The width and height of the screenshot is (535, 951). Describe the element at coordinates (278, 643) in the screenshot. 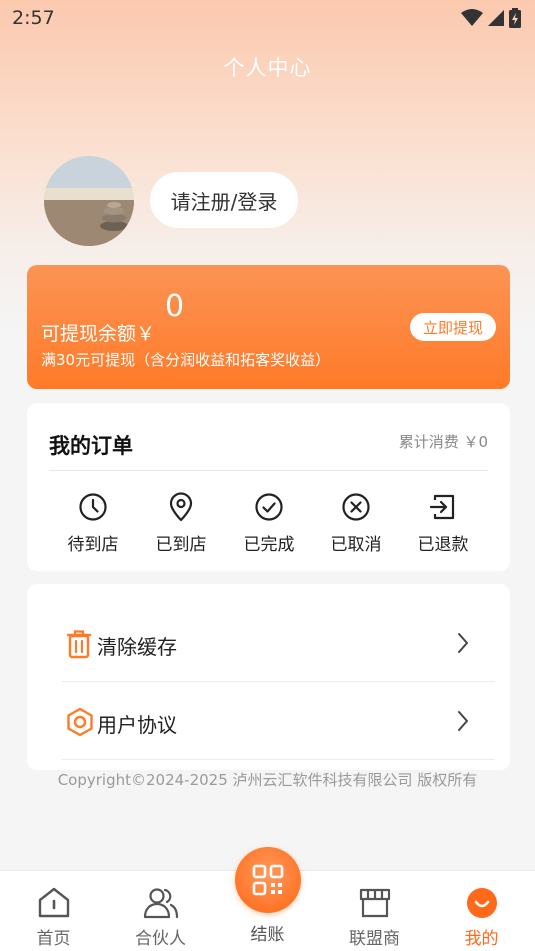

I see `menu-item-clear-cache: 清除缓存` at that location.